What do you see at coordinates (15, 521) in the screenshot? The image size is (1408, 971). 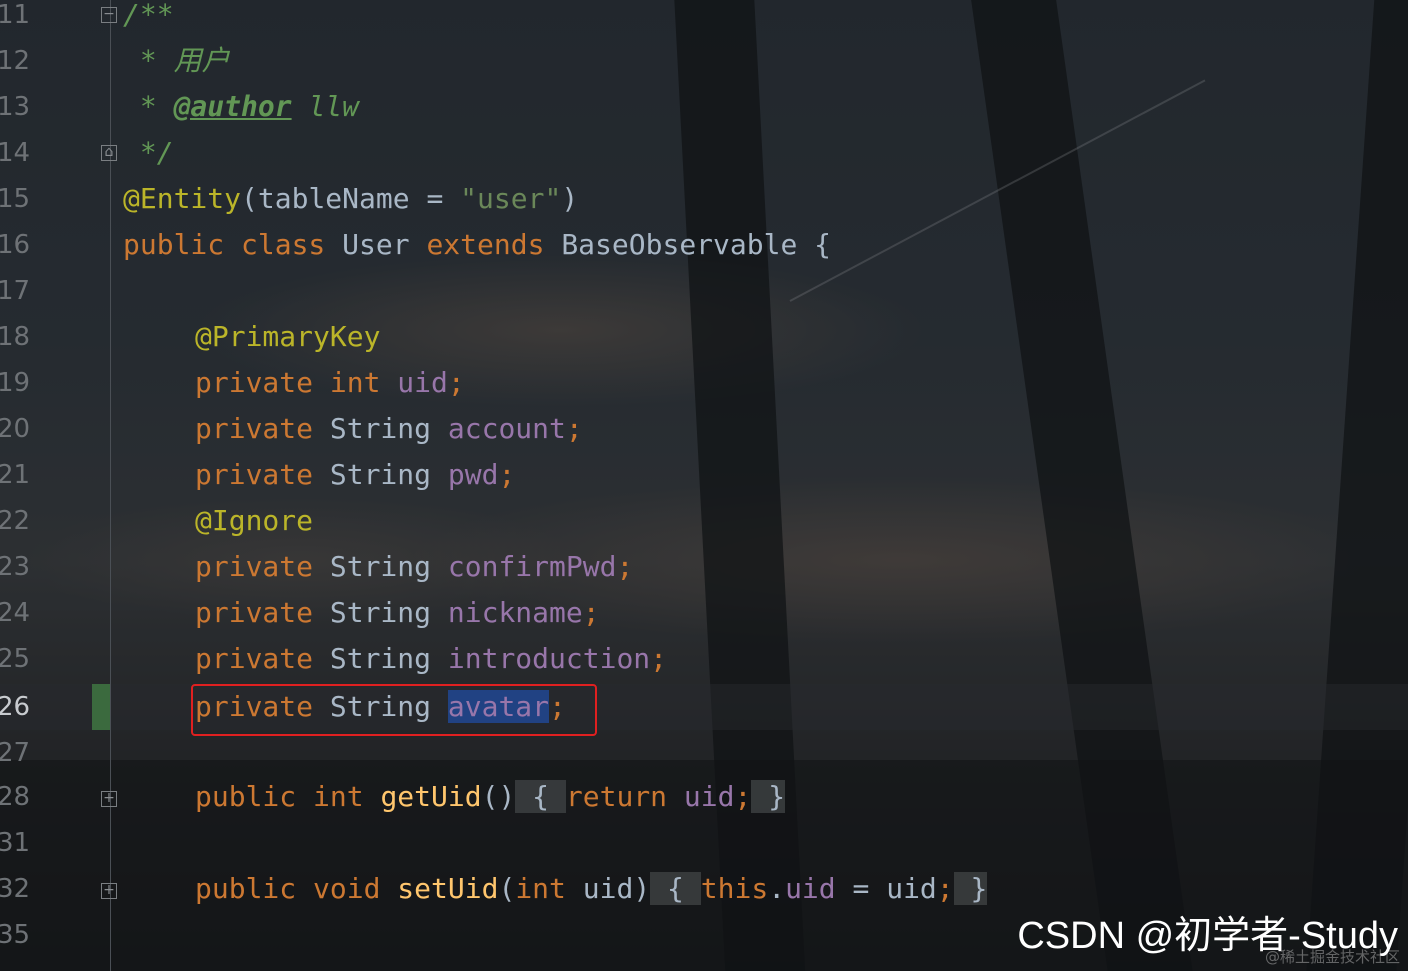 I see `line-number: 22` at bounding box center [15, 521].